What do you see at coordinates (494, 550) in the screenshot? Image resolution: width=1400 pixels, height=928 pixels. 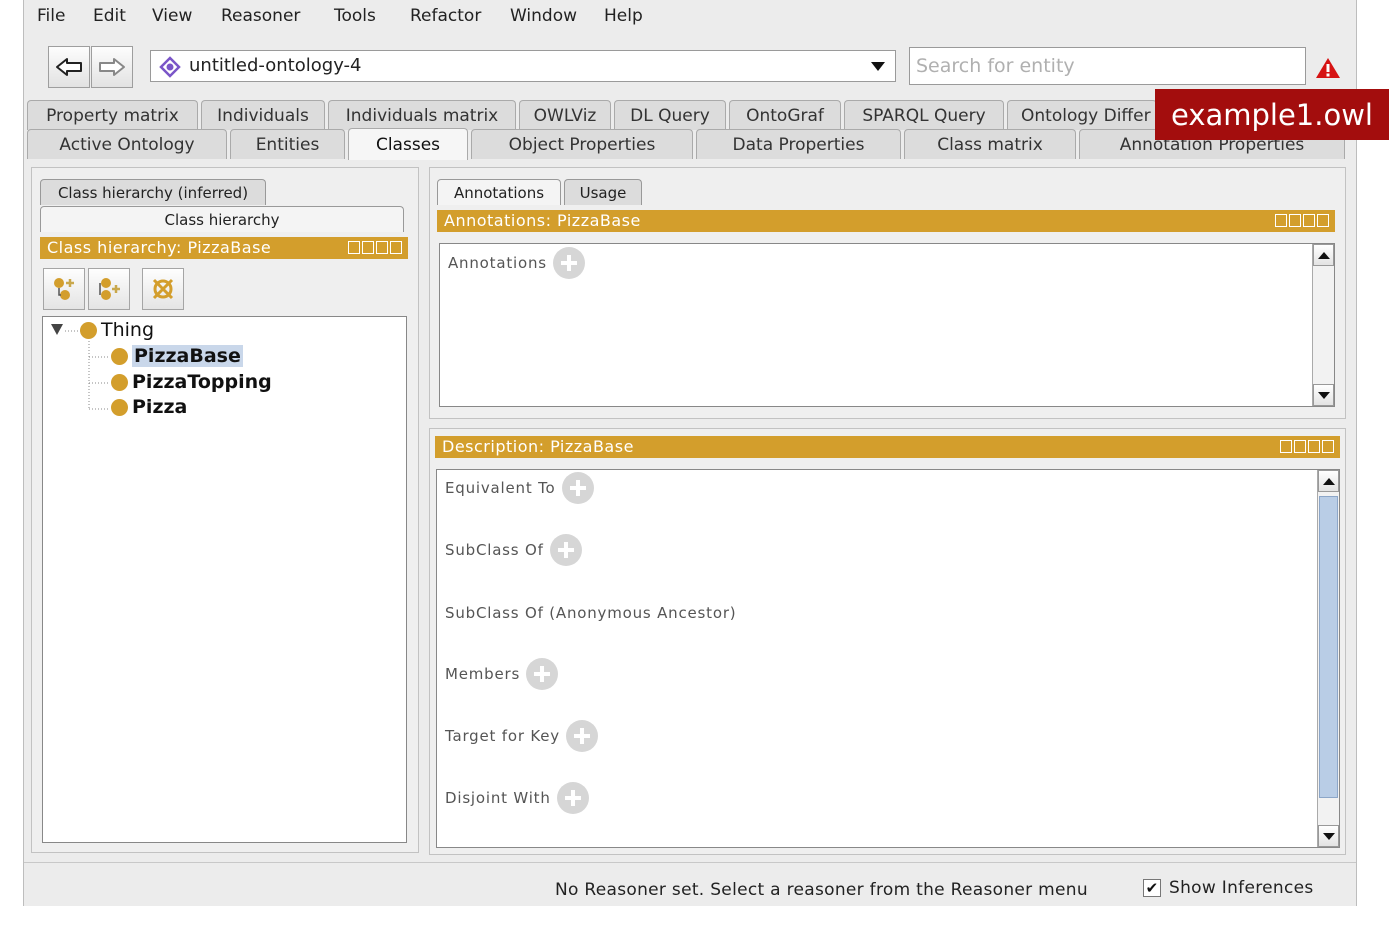 I see `section-label: SubClass Of` at bounding box center [494, 550].